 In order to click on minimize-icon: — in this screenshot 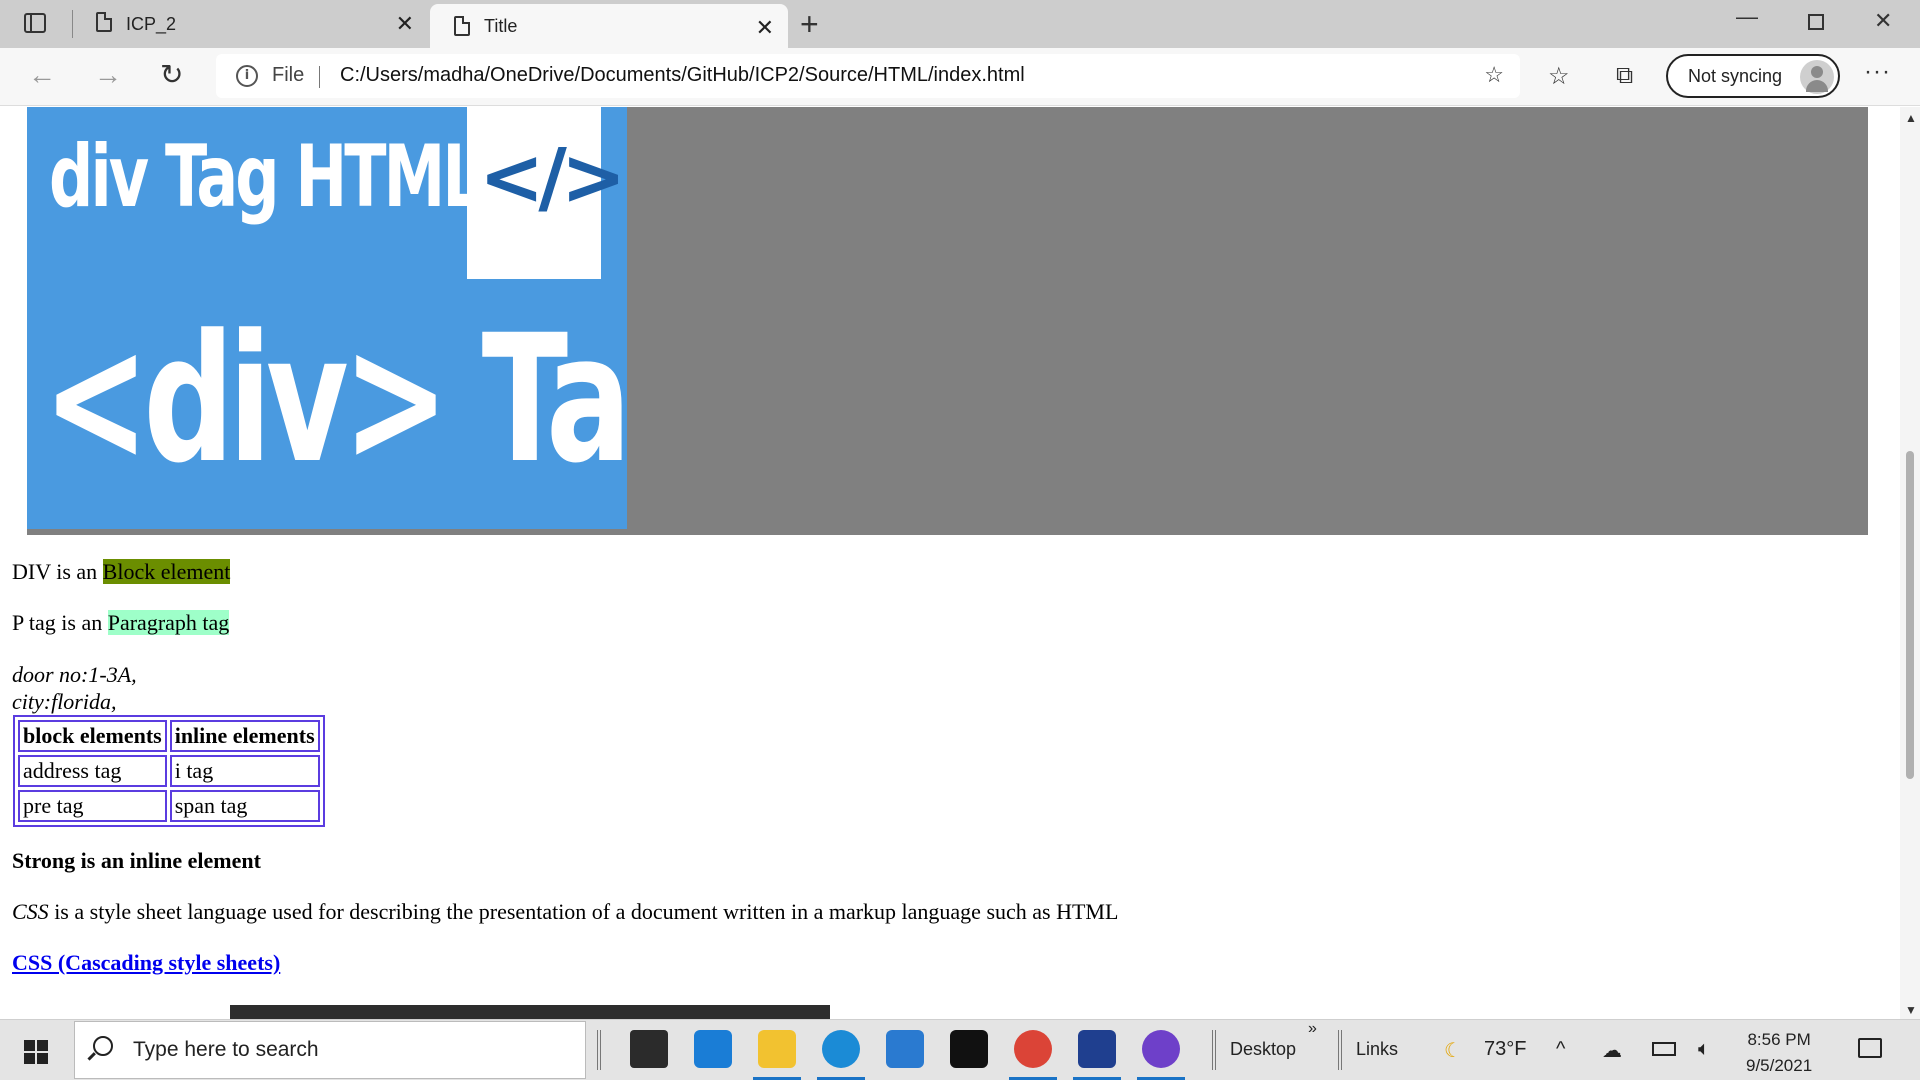, I will do `click(1747, 17)`.